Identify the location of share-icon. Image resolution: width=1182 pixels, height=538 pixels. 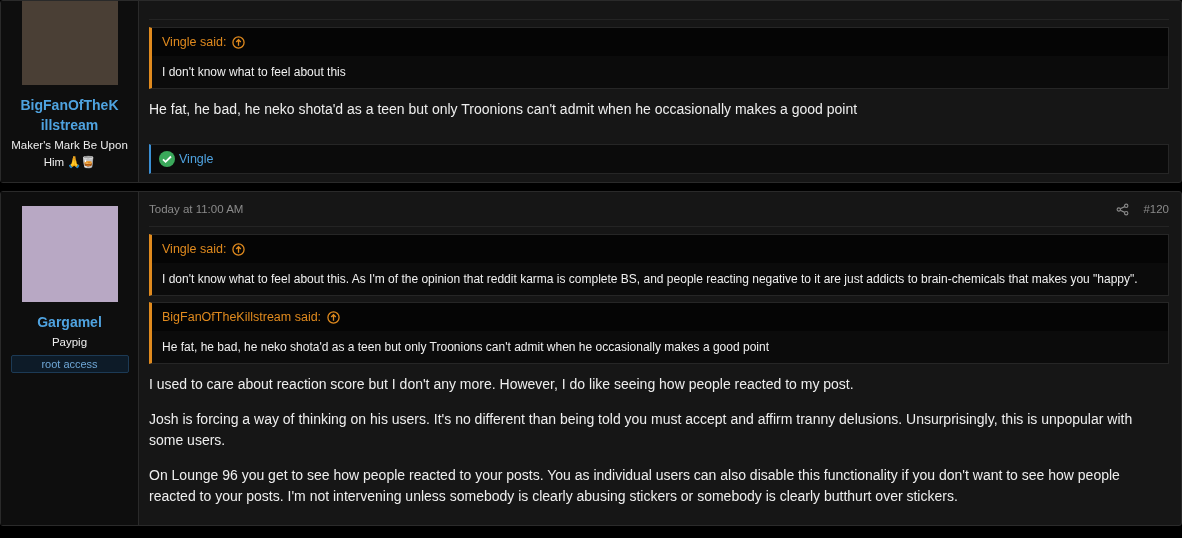
(1123, 209).